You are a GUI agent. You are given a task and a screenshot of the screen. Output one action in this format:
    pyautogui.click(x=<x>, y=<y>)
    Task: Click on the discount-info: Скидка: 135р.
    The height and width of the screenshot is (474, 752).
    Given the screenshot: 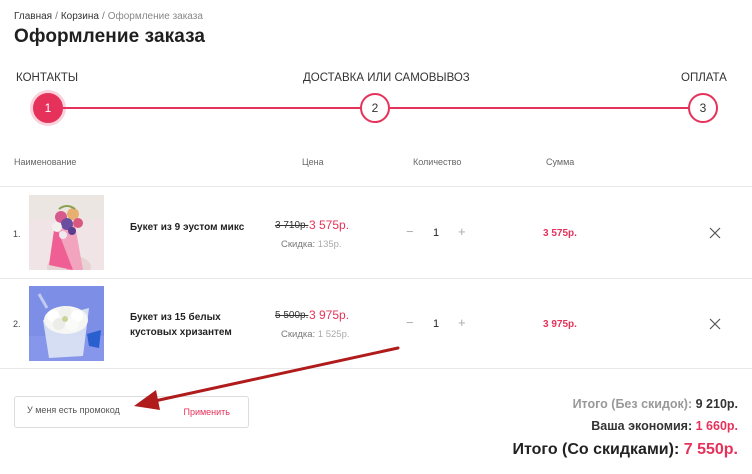 What is the action you would take?
    pyautogui.click(x=311, y=244)
    